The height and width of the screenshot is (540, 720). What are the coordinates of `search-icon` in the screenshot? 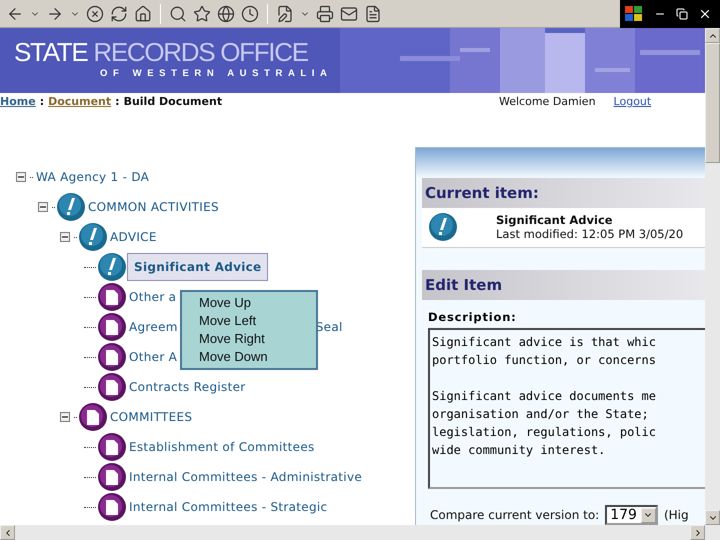 It's located at (178, 13).